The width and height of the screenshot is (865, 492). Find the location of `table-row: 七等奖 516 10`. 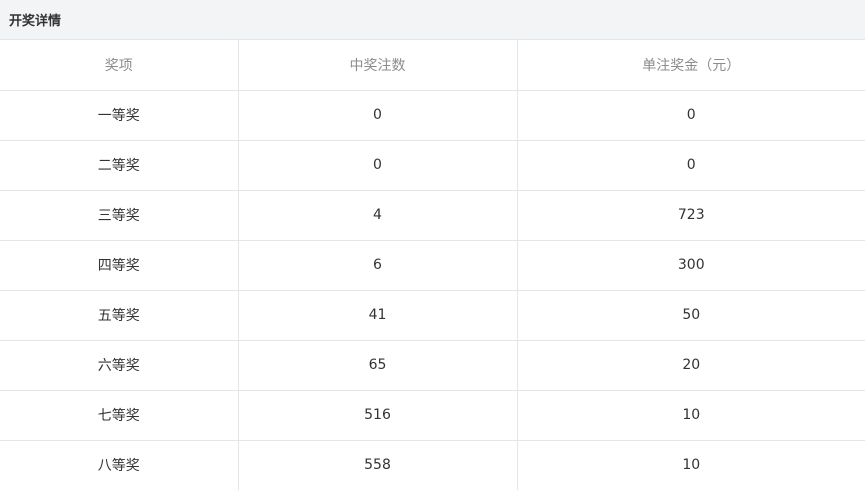

table-row: 七等奖 516 10 is located at coordinates (432, 415).